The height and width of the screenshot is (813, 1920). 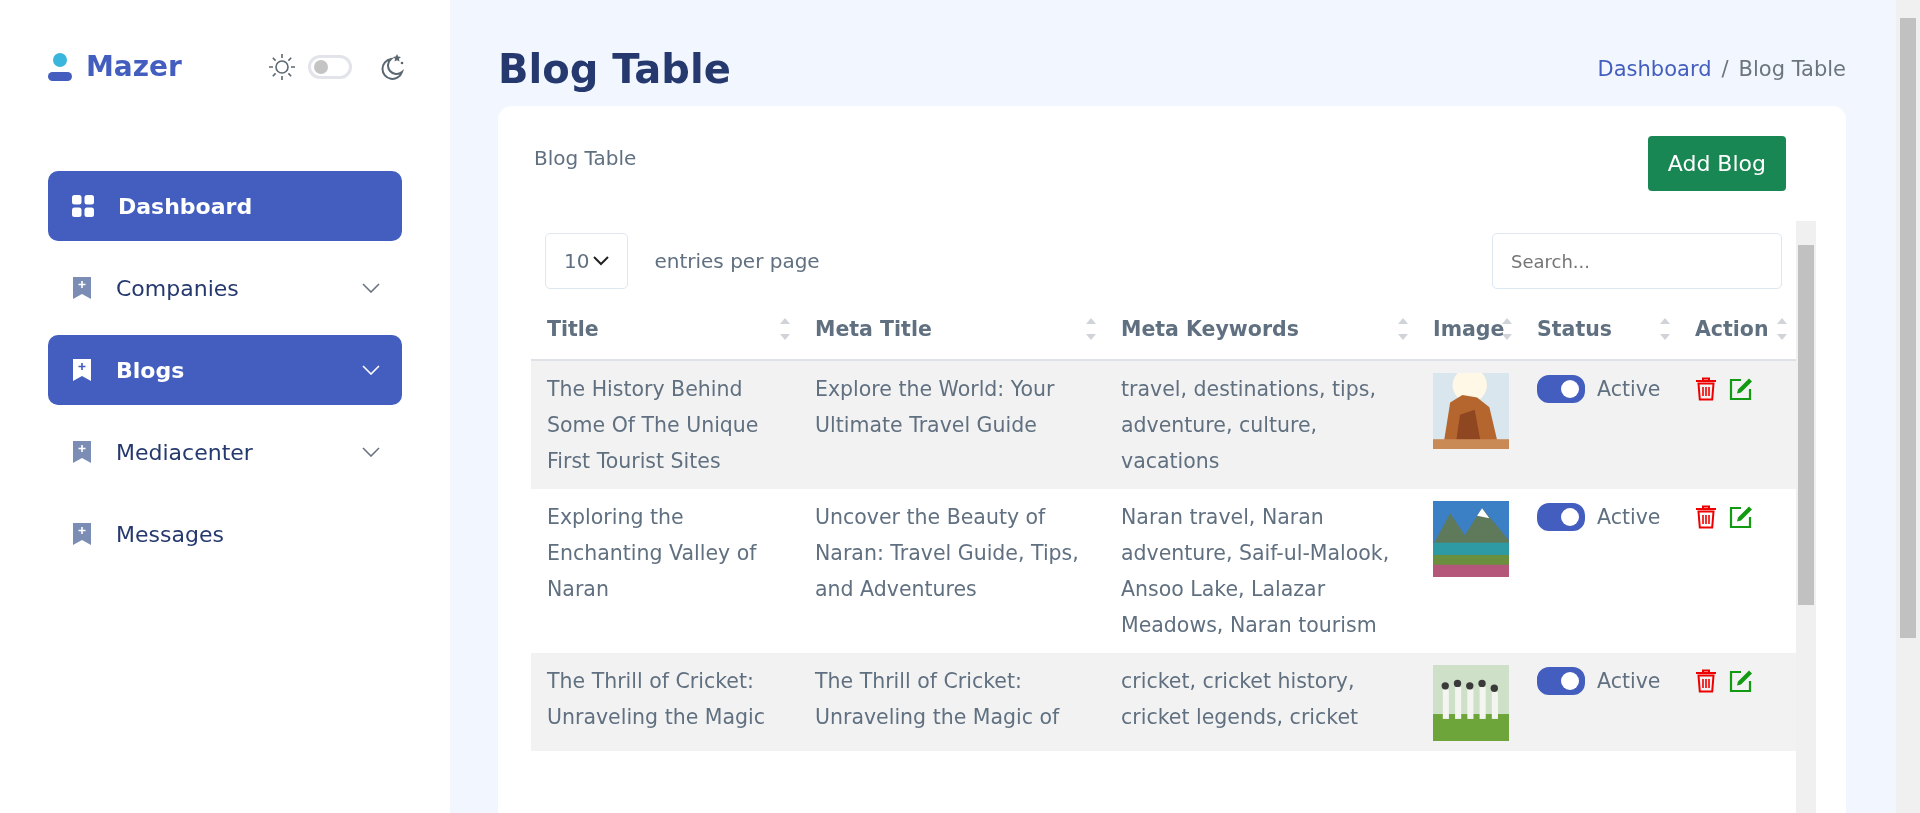 What do you see at coordinates (1261, 571) in the screenshot?
I see `table-cell: Naran travel, Naran adventure, Saif-ul-Malook, Ansoo Lake, Lalazar Meadows, Naran tourism` at bounding box center [1261, 571].